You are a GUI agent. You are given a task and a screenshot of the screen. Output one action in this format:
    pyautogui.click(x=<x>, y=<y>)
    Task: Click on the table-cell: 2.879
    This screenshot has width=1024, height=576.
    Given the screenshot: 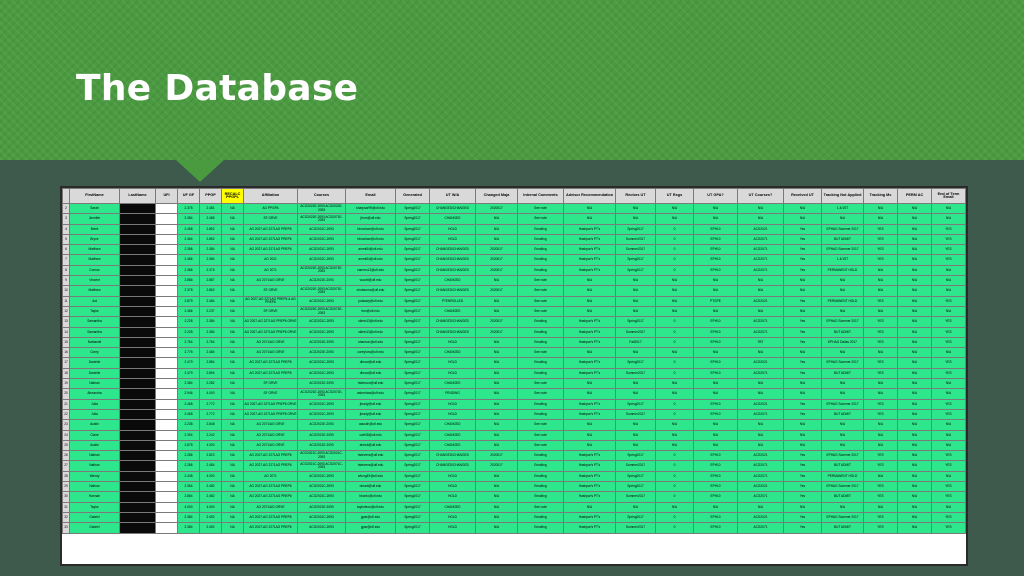 What is the action you would take?
    pyautogui.click(x=188, y=301)
    